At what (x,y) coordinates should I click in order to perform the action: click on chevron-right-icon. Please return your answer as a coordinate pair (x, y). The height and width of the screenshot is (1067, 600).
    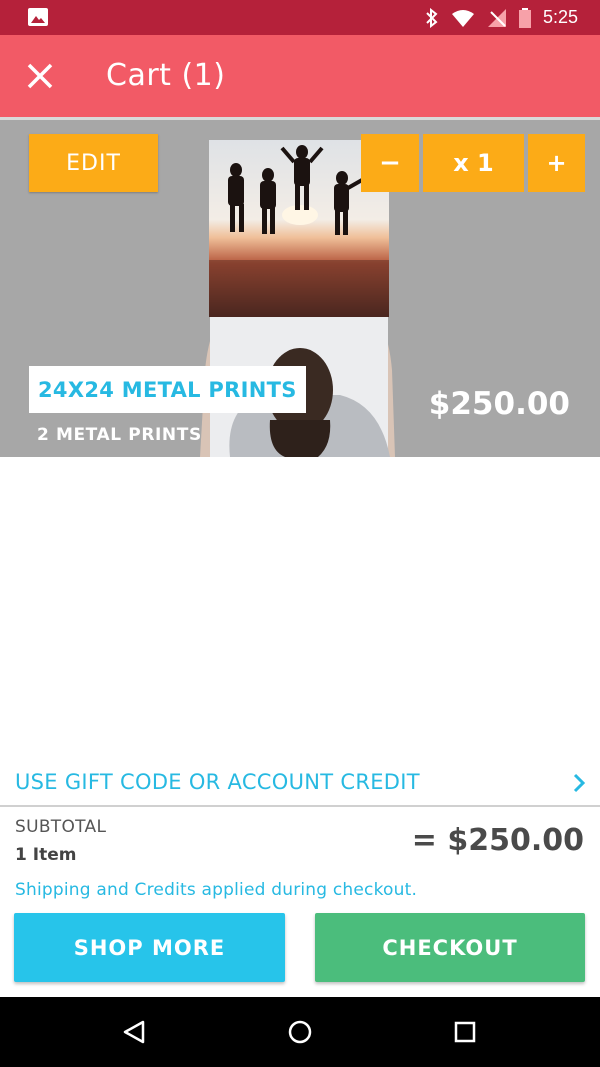
    Looking at the image, I should click on (579, 783).